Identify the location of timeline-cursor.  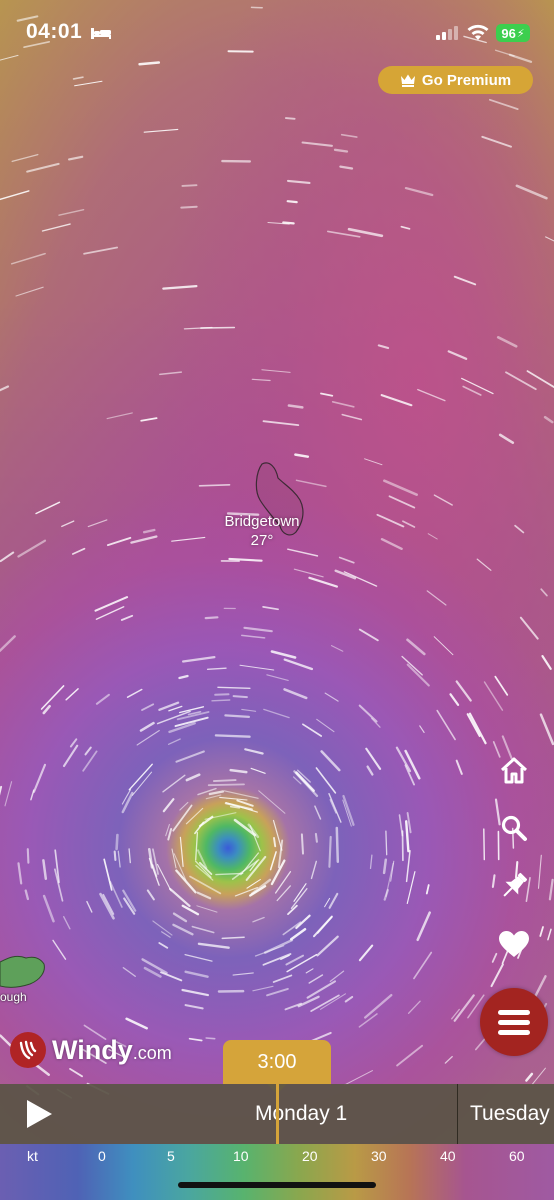
(277, 1114).